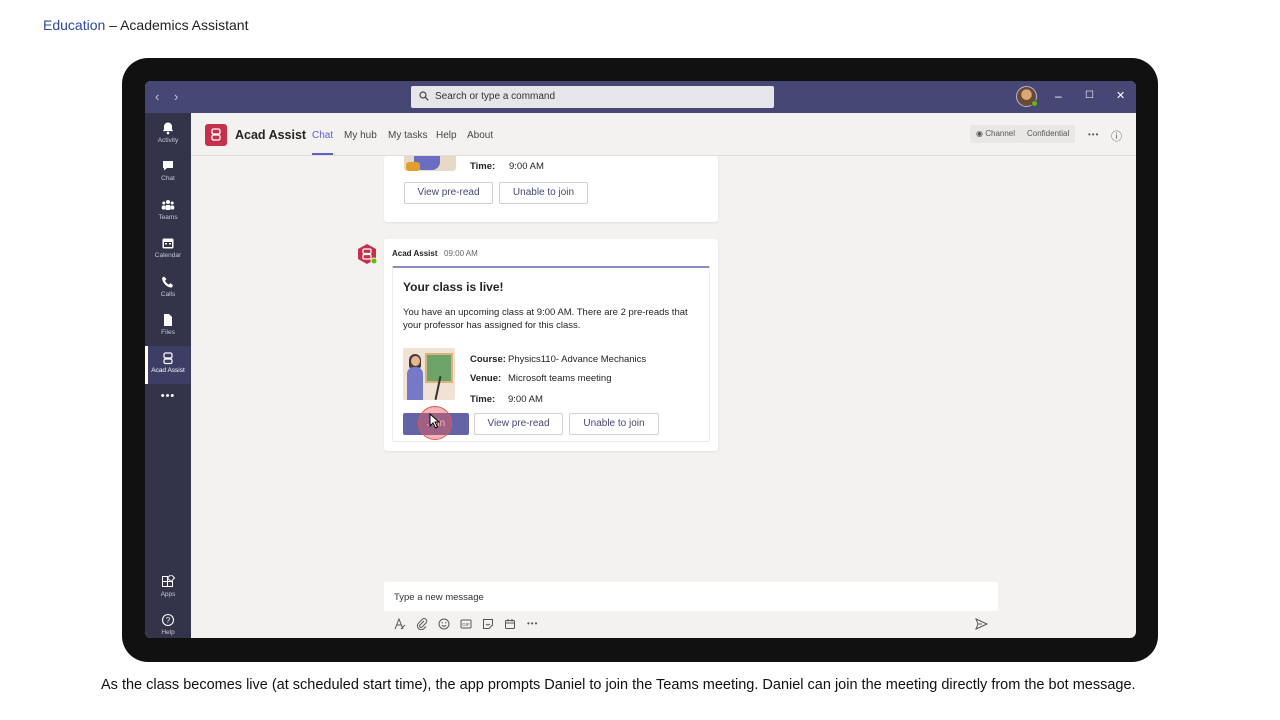  I want to click on course-label: Course:, so click(488, 359).